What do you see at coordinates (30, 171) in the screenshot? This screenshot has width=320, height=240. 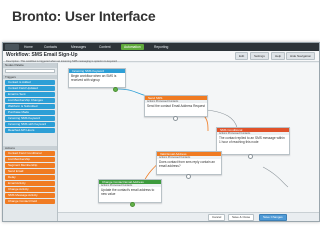 I see `palette-action: Send Email` at bounding box center [30, 171].